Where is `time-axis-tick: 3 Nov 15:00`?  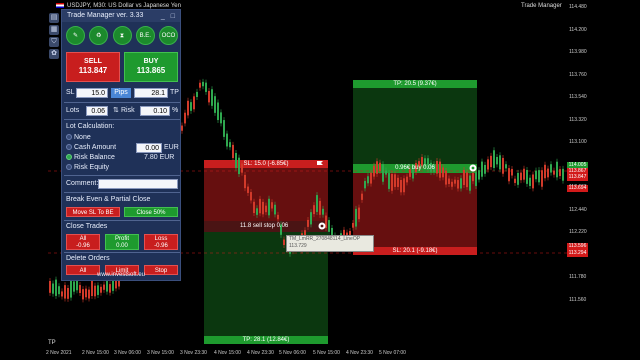 time-axis-tick: 3 Nov 15:00 is located at coordinates (160, 353).